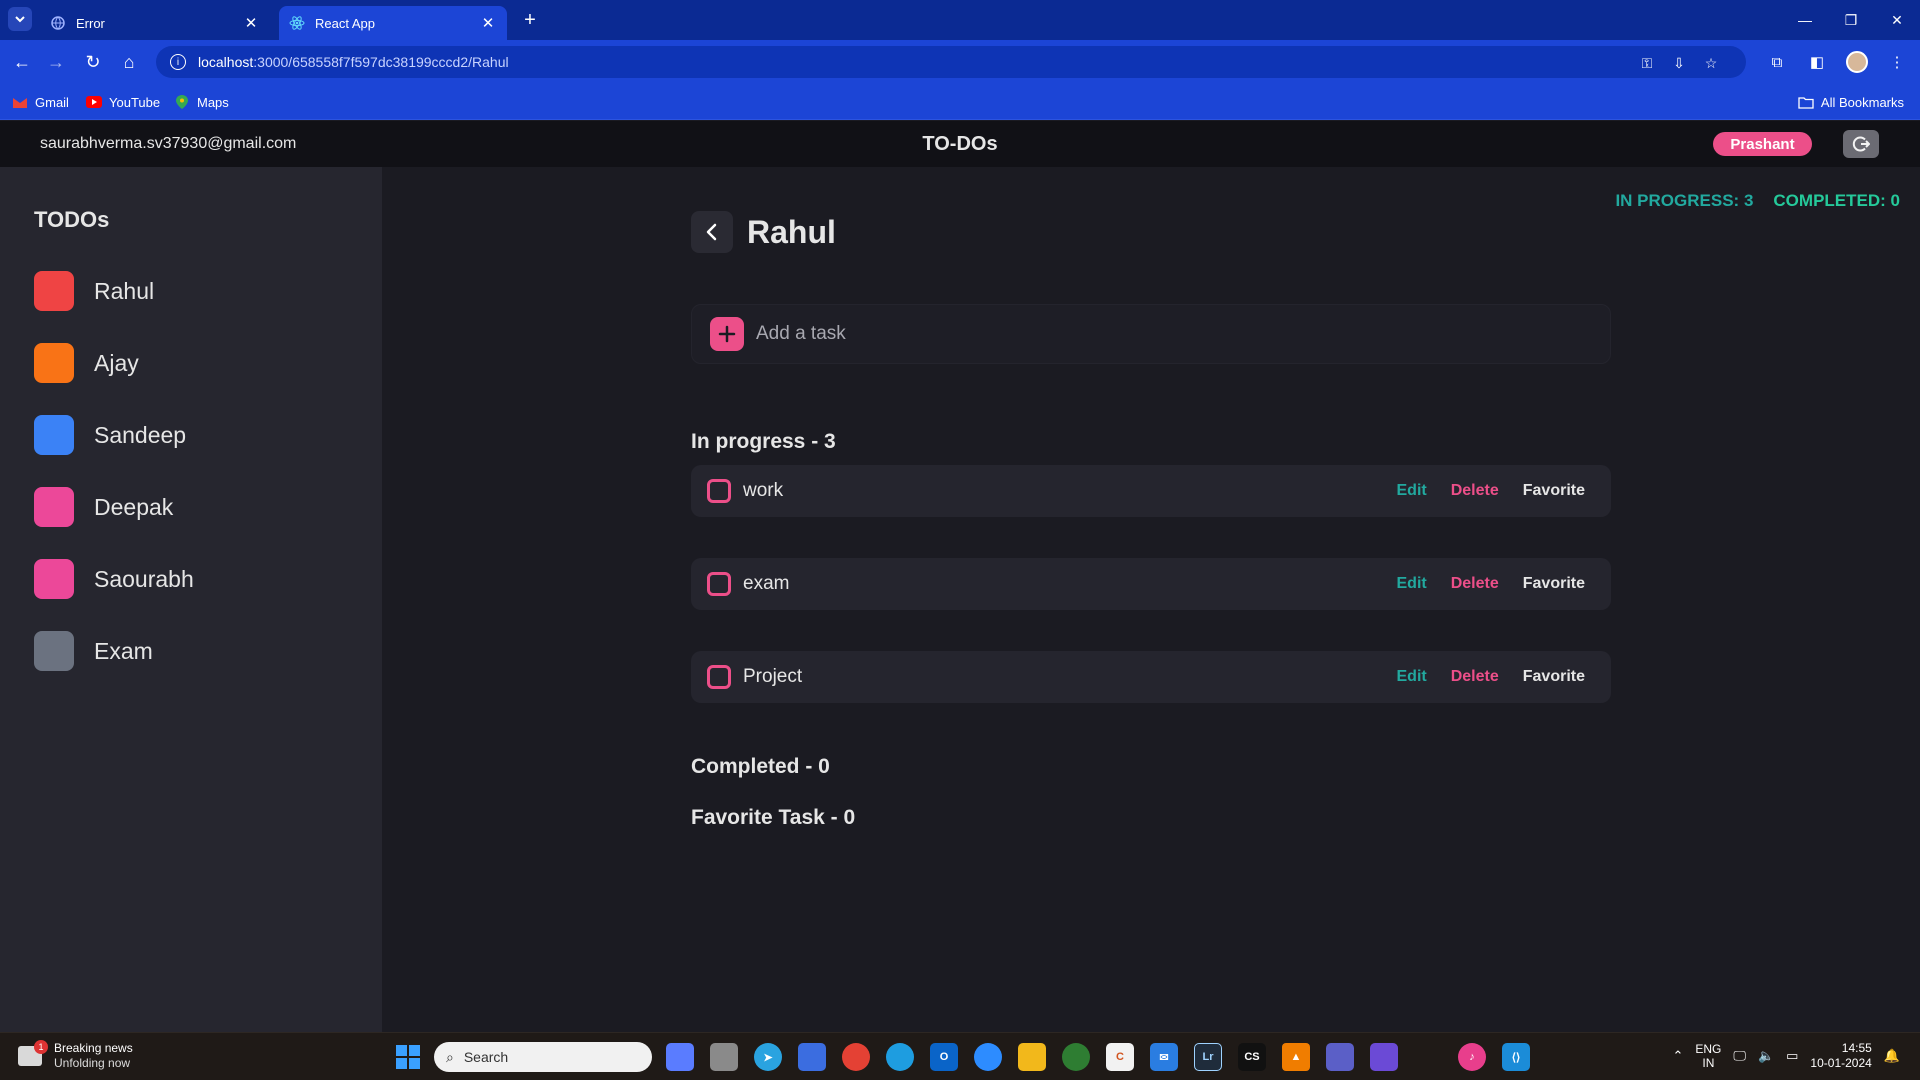  What do you see at coordinates (1897, 20) in the screenshot?
I see `window-close-icon: ✕` at bounding box center [1897, 20].